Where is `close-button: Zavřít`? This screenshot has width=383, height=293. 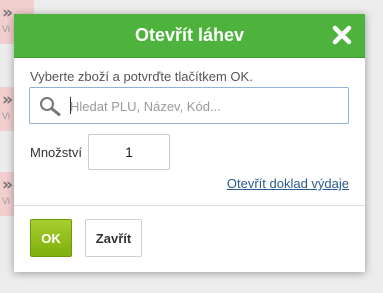 close-button: Zavřít is located at coordinates (113, 238).